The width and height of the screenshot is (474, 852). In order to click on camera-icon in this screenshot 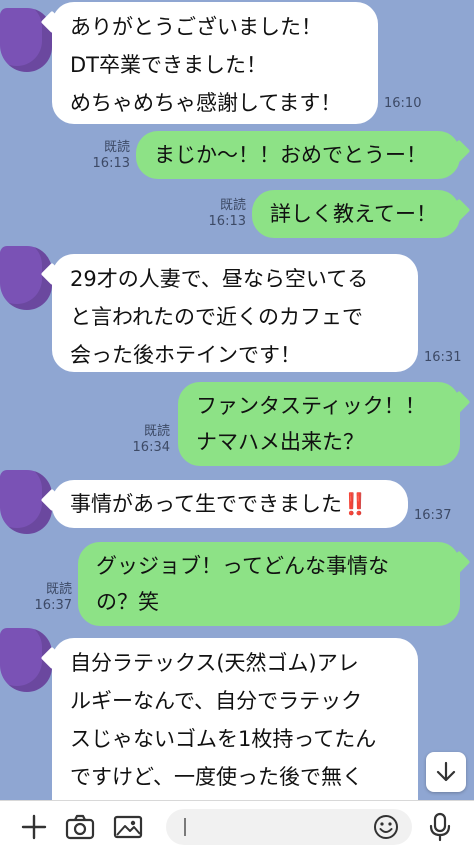, I will do `click(80, 827)`.